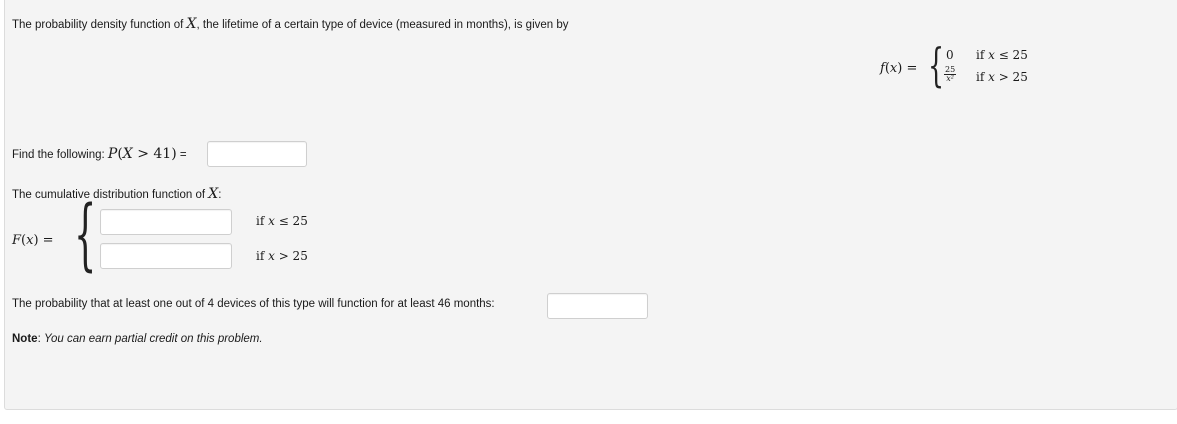 This screenshot has height=424, width=1177. What do you see at coordinates (25, 339) in the screenshot?
I see `note-label: Note` at bounding box center [25, 339].